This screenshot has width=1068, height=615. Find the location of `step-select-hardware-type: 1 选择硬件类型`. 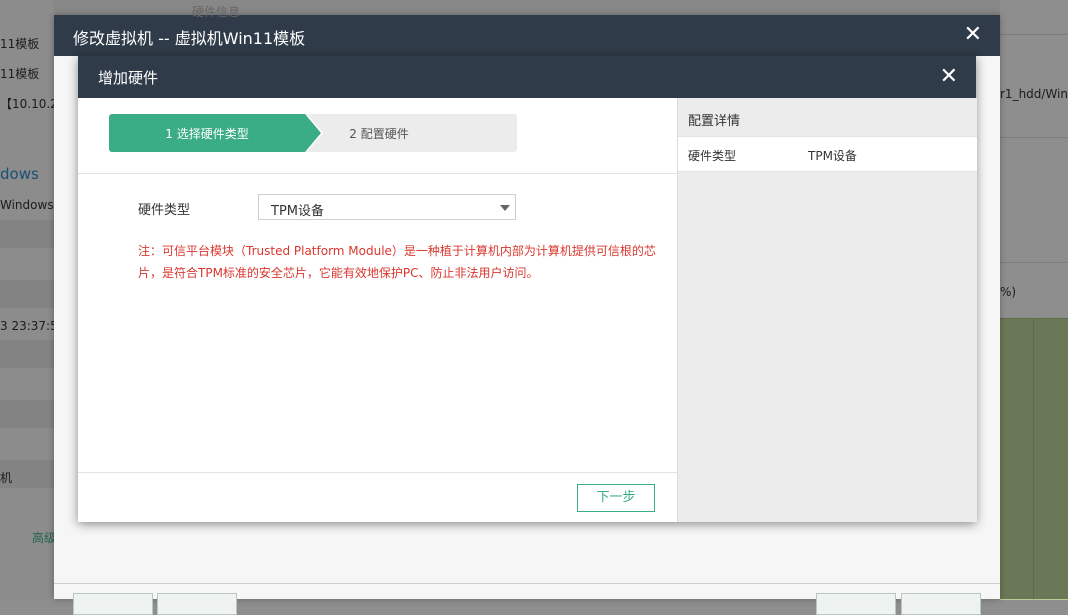

step-select-hardware-type: 1 选择硬件类型 is located at coordinates (207, 133).